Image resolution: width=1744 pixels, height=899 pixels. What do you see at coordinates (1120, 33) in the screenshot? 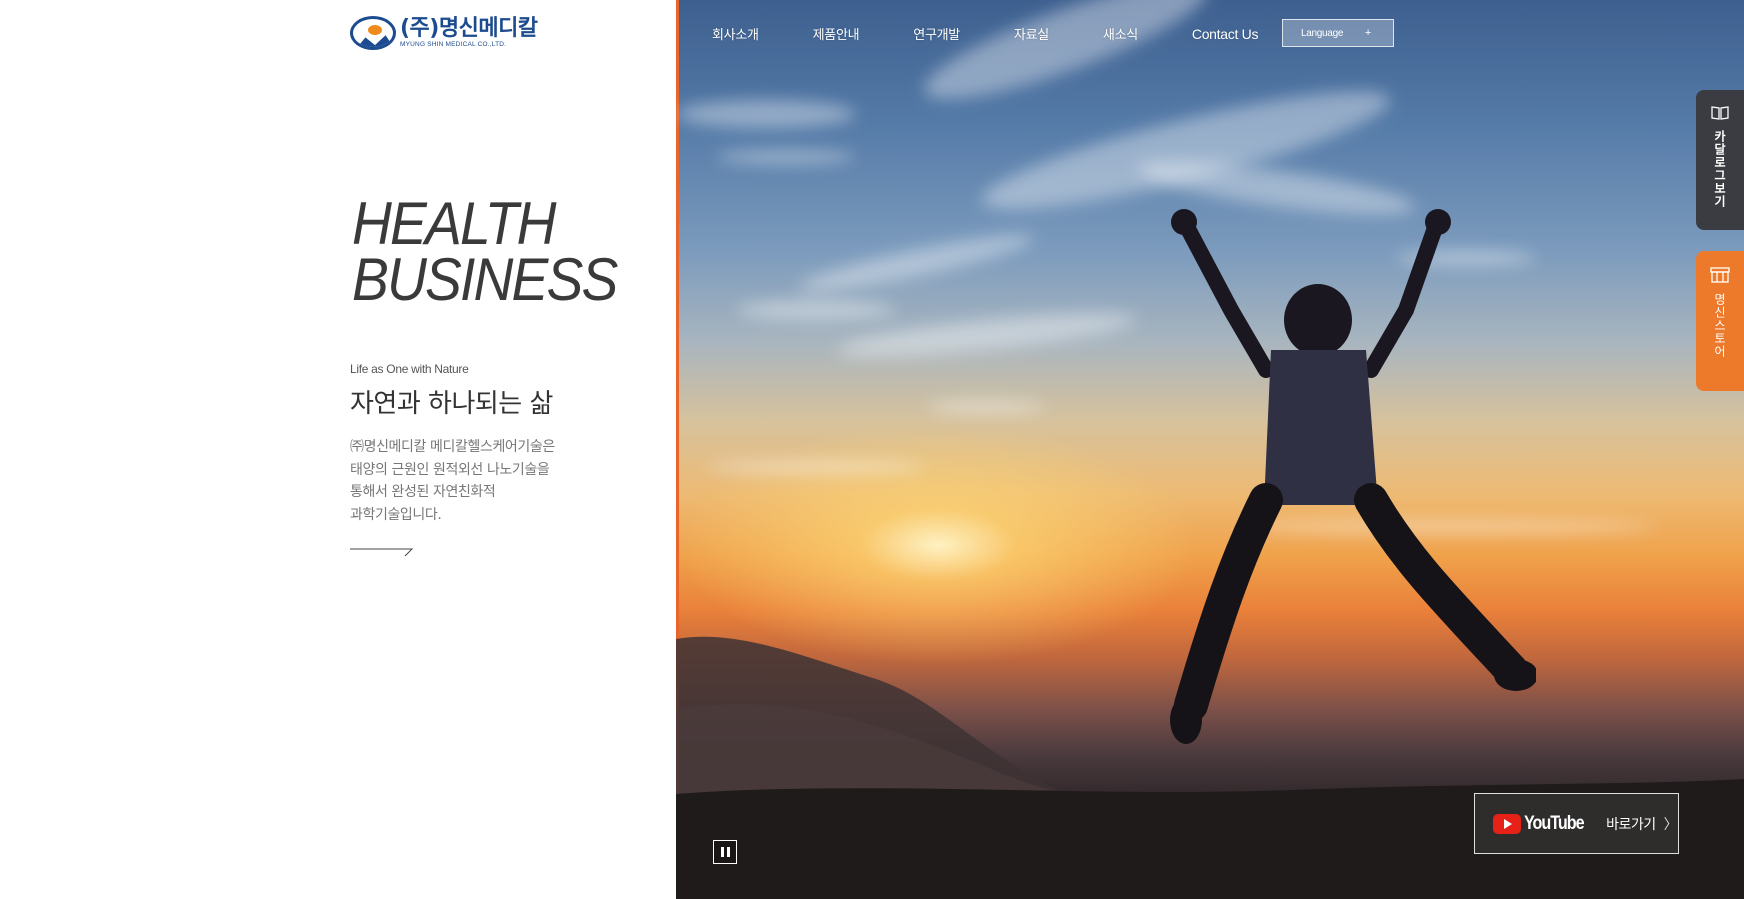
I see `nav-item-news: 새소식` at bounding box center [1120, 33].